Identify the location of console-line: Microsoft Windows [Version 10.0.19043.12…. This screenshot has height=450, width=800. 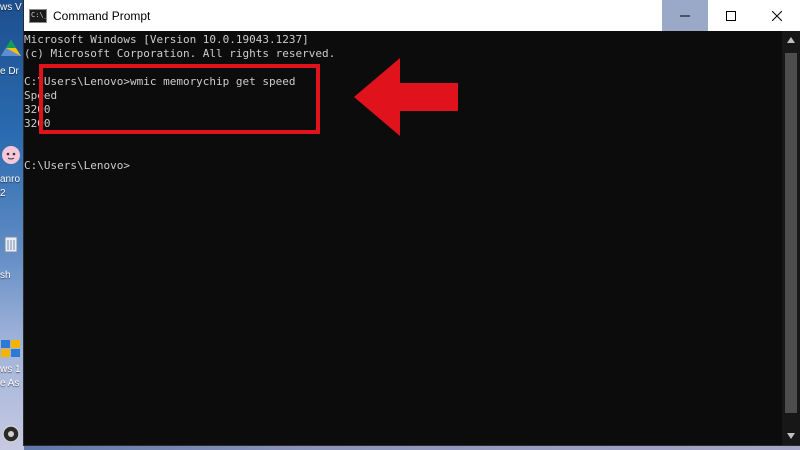
(166, 39).